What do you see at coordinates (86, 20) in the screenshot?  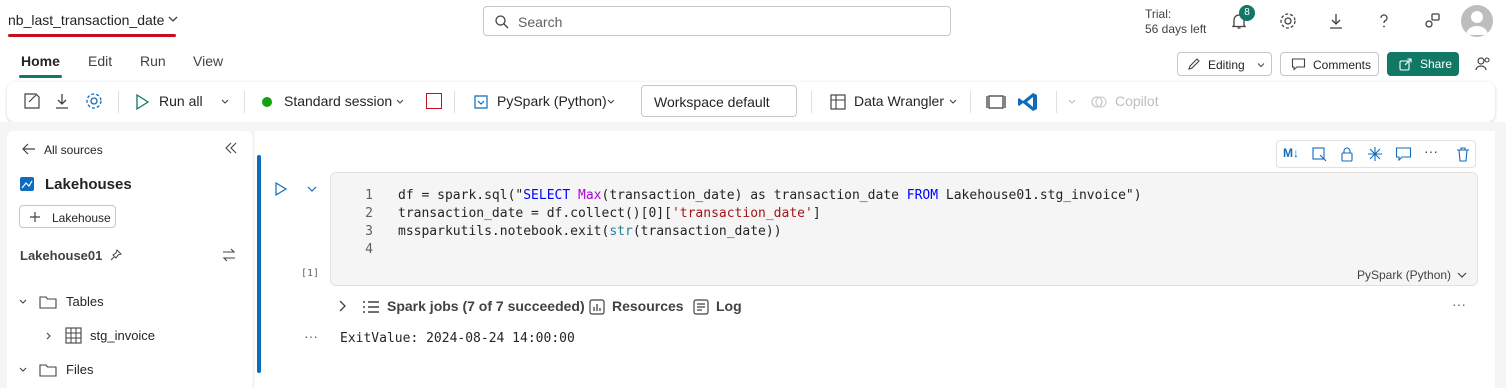 I see `notebook-title: nb_last_transaction_date` at bounding box center [86, 20].